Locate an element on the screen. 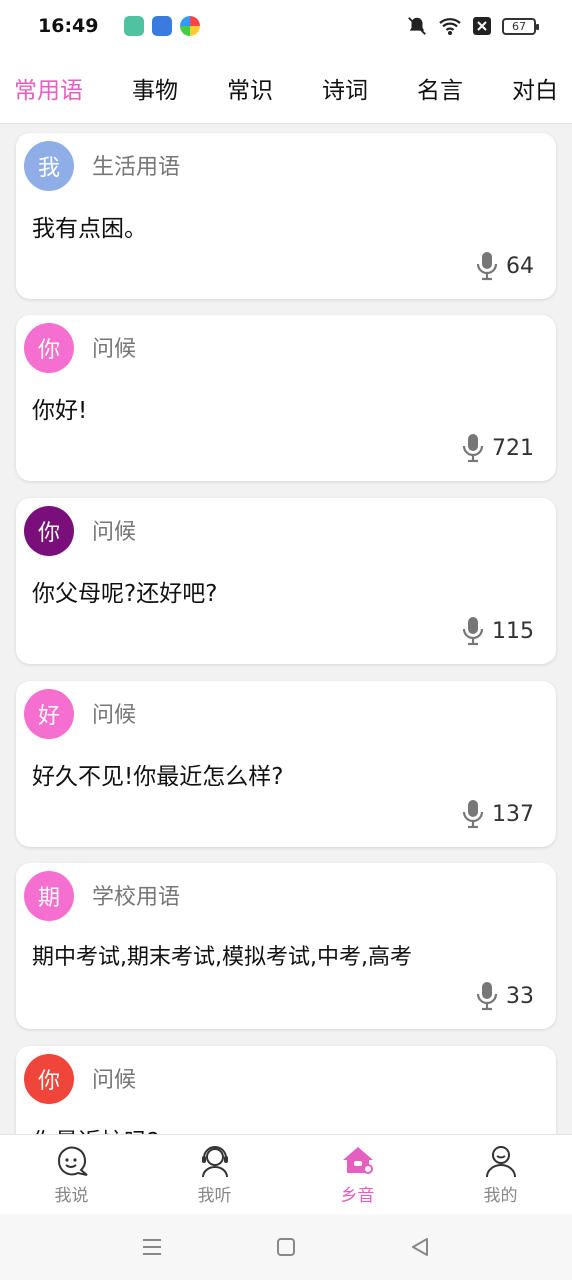 Image resolution: width=572 pixels, height=1280 pixels. record-count: 33 is located at coordinates (505, 996).